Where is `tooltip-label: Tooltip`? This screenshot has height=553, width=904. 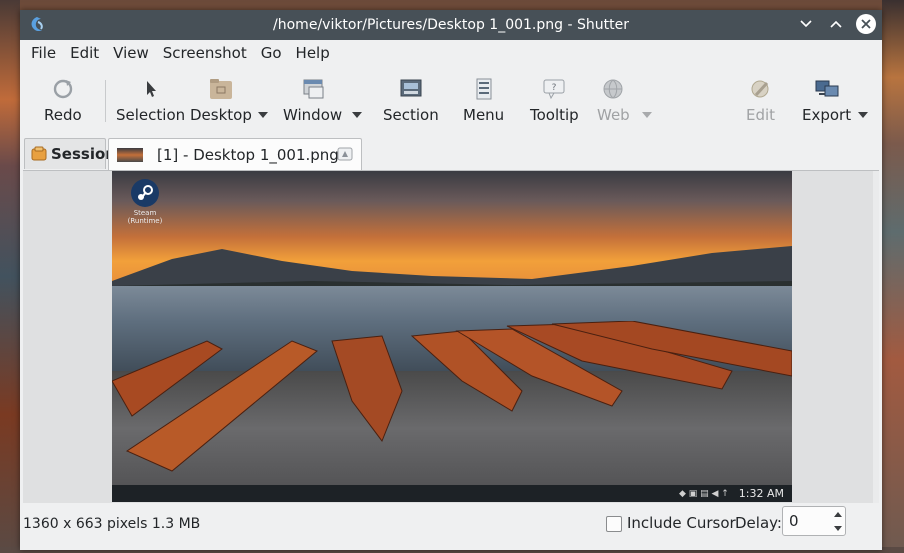
tooltip-label: Tooltip is located at coordinates (554, 115).